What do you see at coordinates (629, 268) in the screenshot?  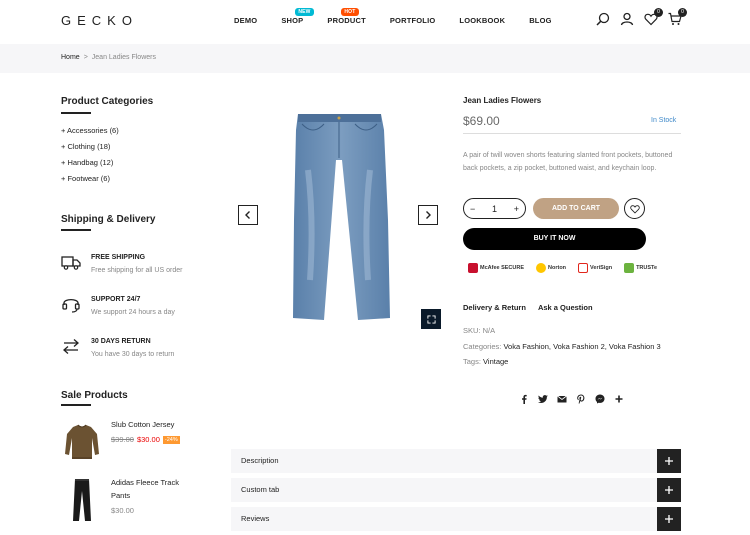 I see `truste-logo-icon` at bounding box center [629, 268].